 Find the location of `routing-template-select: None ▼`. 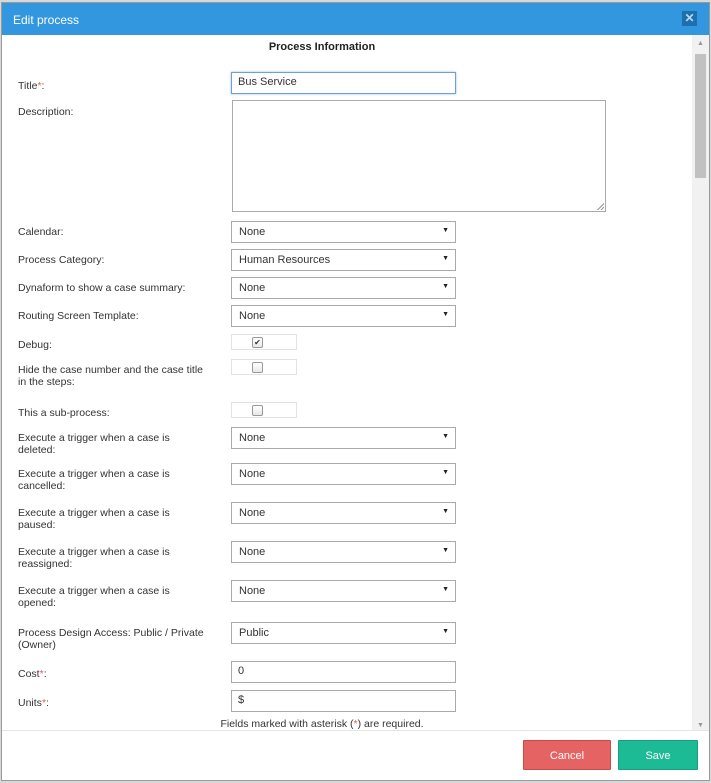

routing-template-select: None ▼ is located at coordinates (343, 316).